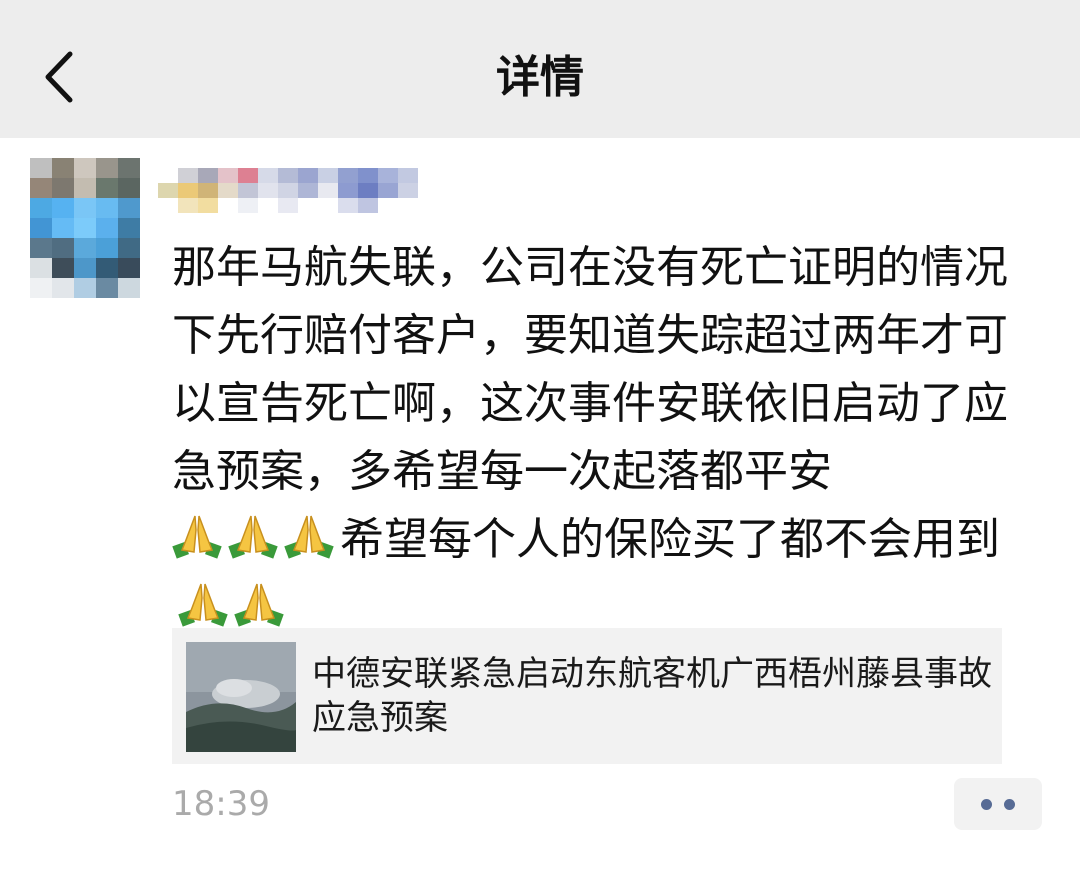  What do you see at coordinates (652, 696) in the screenshot?
I see `article-title: 中德安联紧急启动东航客机广西梧州藤县事故应急预案` at bounding box center [652, 696].